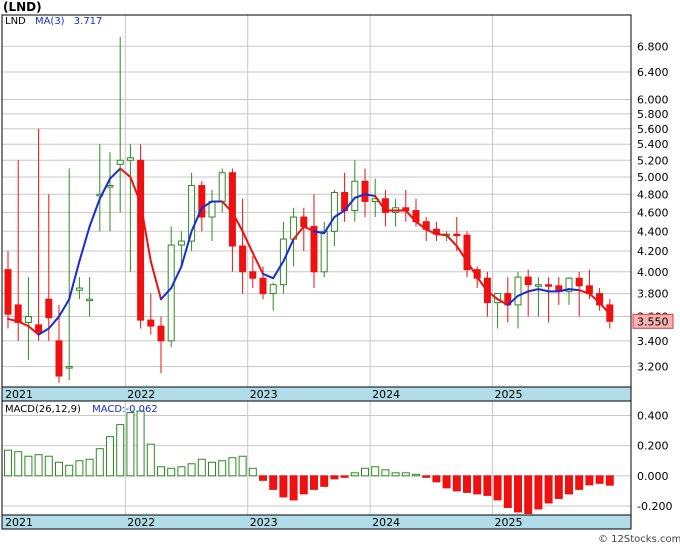  Describe the element at coordinates (15, 21) in the screenshot. I see `symbol-label: LND` at that location.